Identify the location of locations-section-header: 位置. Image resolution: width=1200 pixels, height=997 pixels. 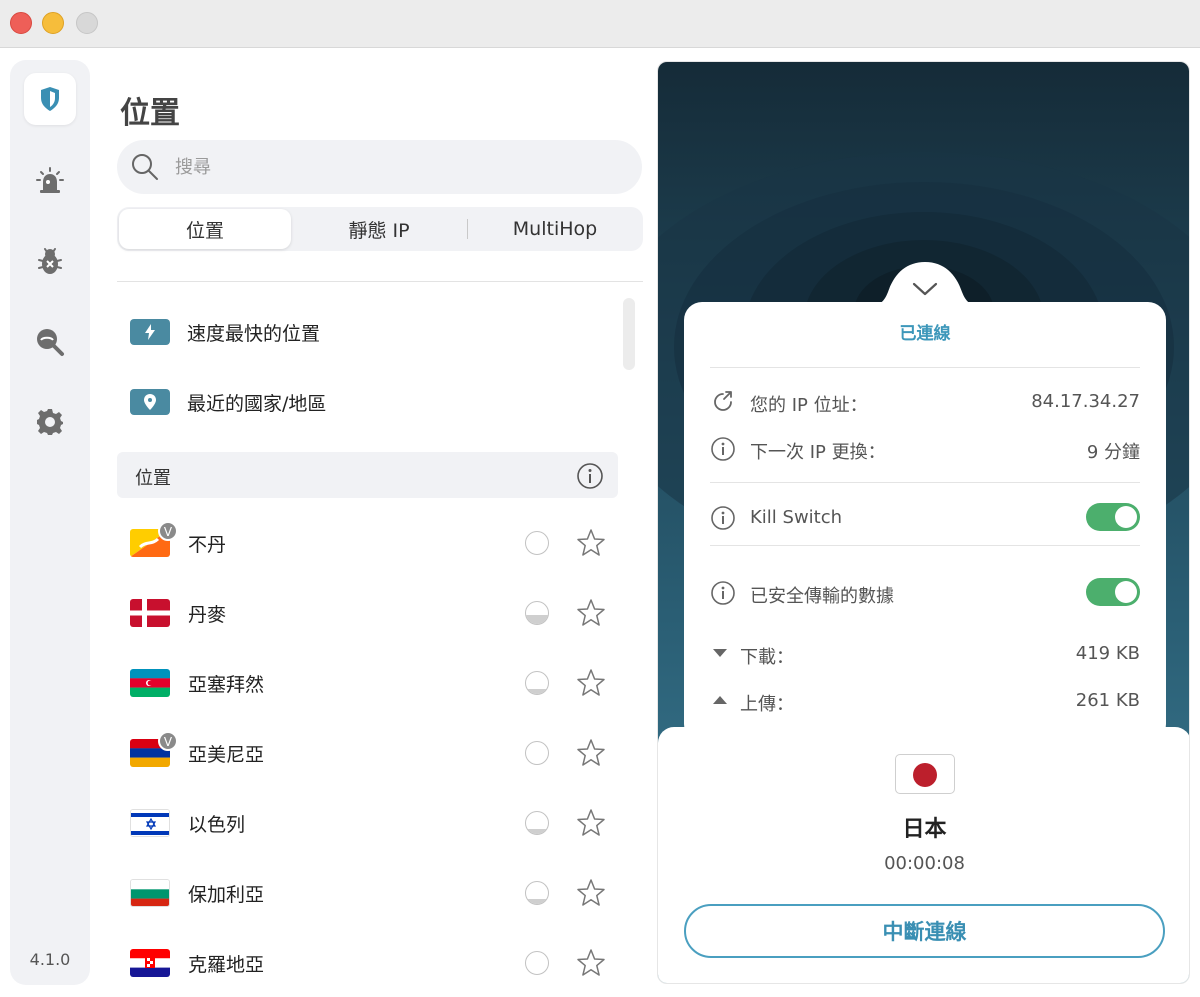
(367, 475).